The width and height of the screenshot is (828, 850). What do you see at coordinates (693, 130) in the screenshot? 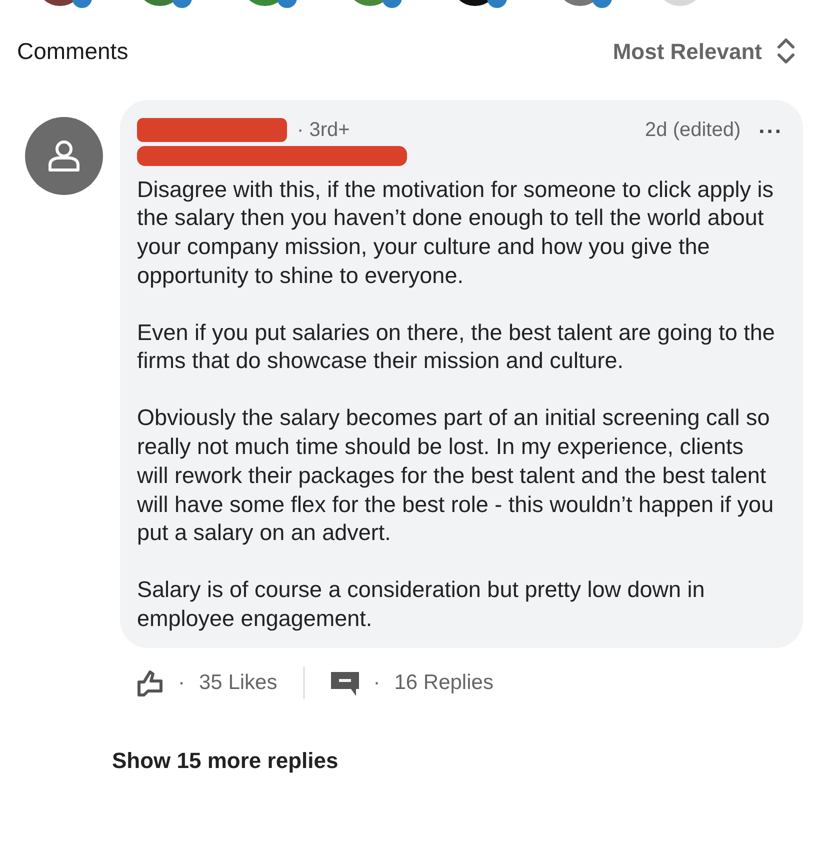
I see `timestamp: 2d (edited)` at bounding box center [693, 130].